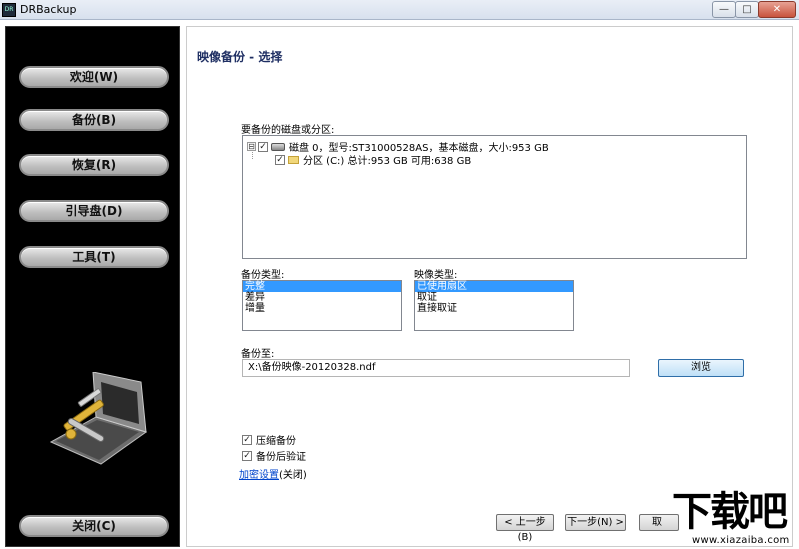 This screenshot has height=549, width=799. I want to click on backup-path-field: X:\备份映像-20120328.ndf, so click(436, 368).